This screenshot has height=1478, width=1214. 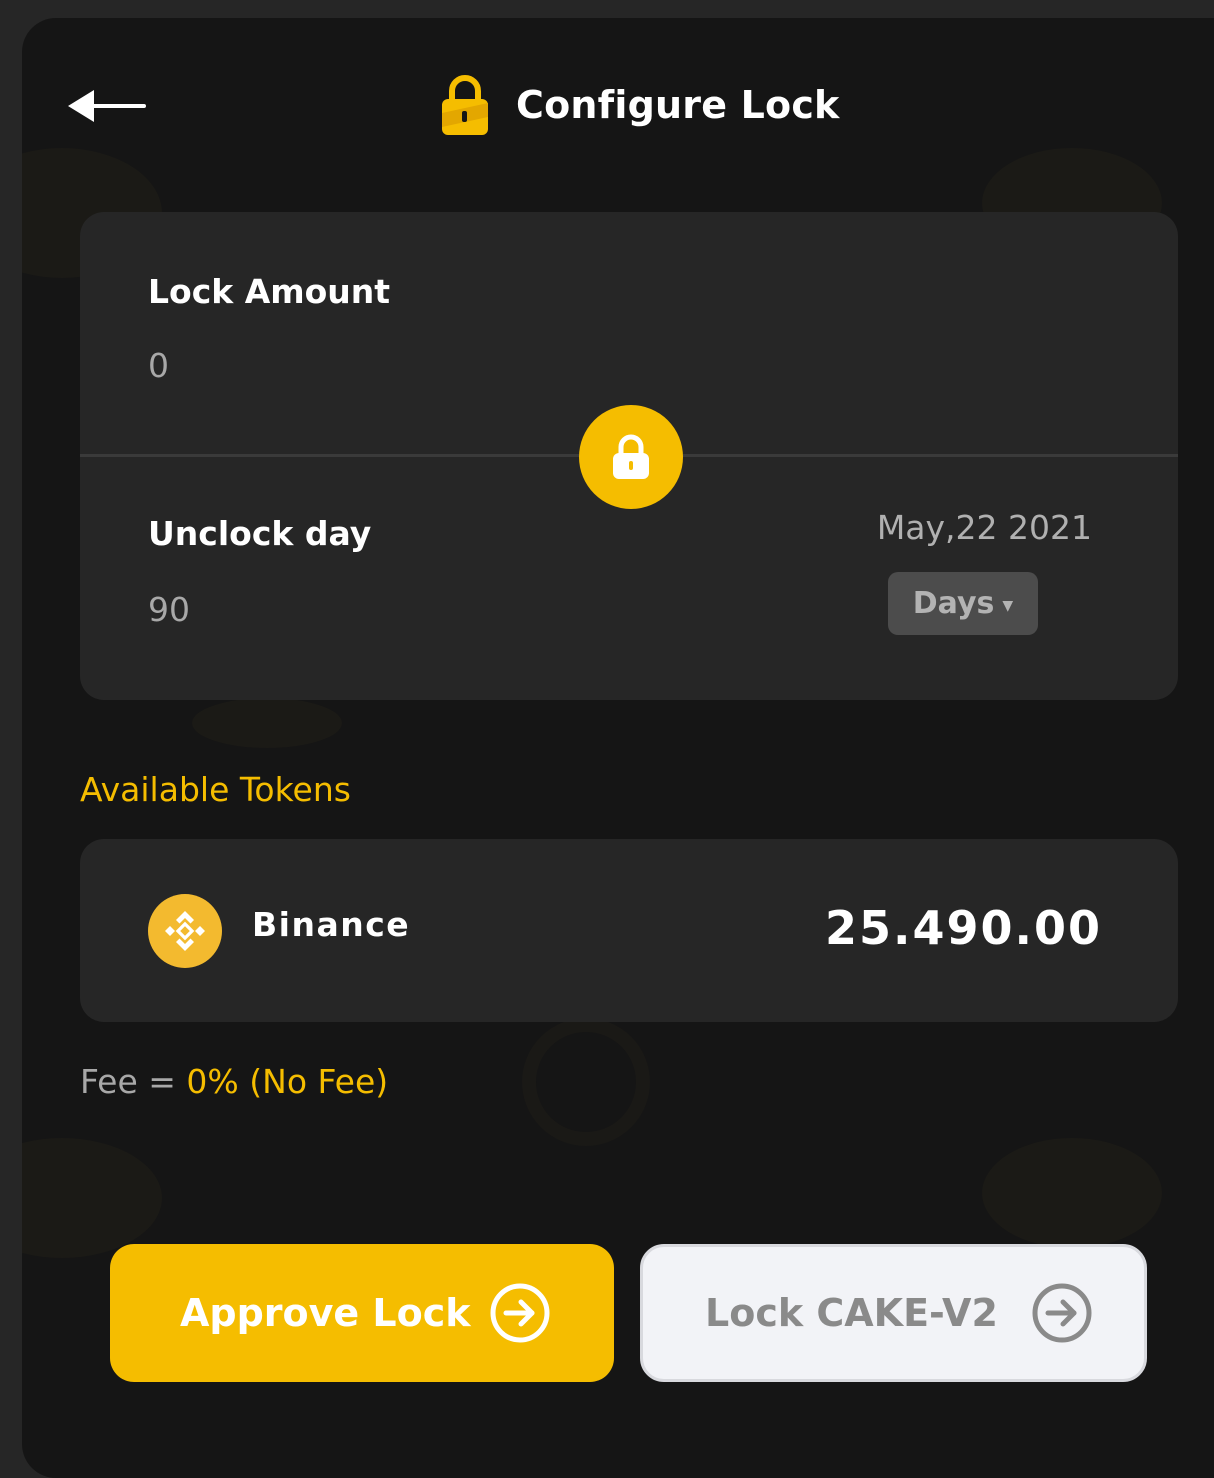 I want to click on fee-value: 0% (No Fee), so click(x=287, y=1081).